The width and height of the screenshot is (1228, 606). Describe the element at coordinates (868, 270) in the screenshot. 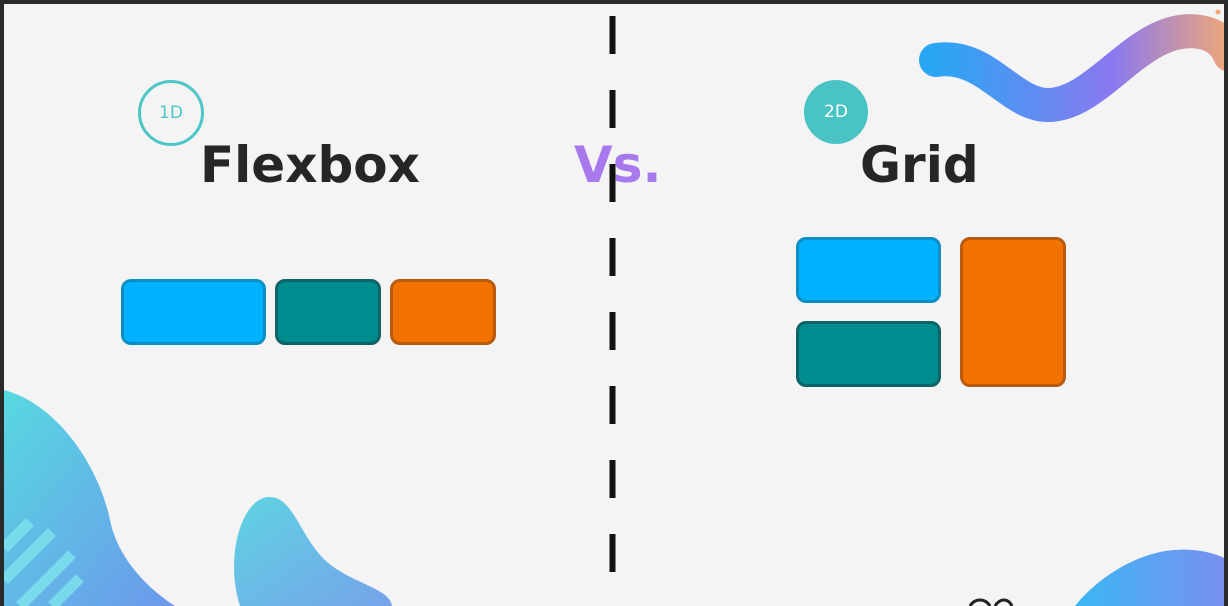

I see `grid-box-blue` at that location.